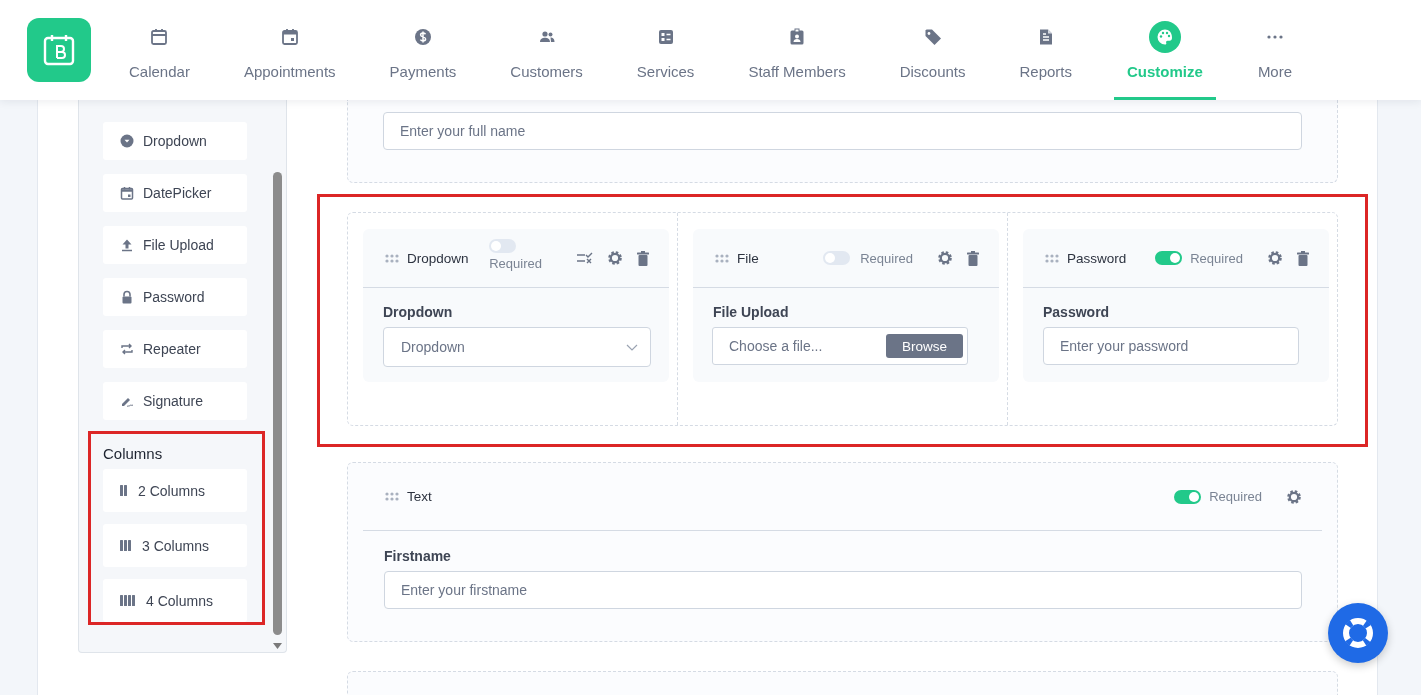 This screenshot has width=1421, height=695. What do you see at coordinates (924, 346) in the screenshot?
I see `browse-button: Browse` at bounding box center [924, 346].